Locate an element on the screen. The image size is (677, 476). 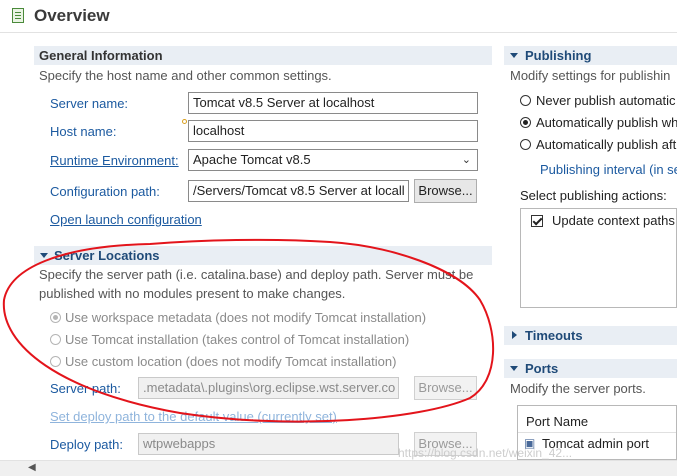
open-launch-config-link: Open launch configuration is located at coordinates (126, 219).